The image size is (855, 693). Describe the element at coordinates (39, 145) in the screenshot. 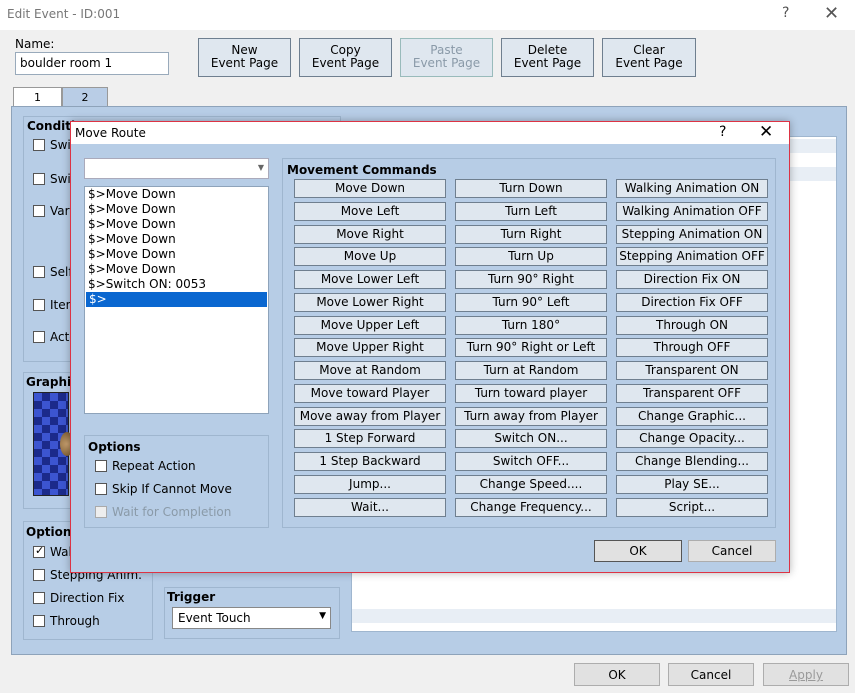

I see `condition-switch-1-checkbox` at that location.